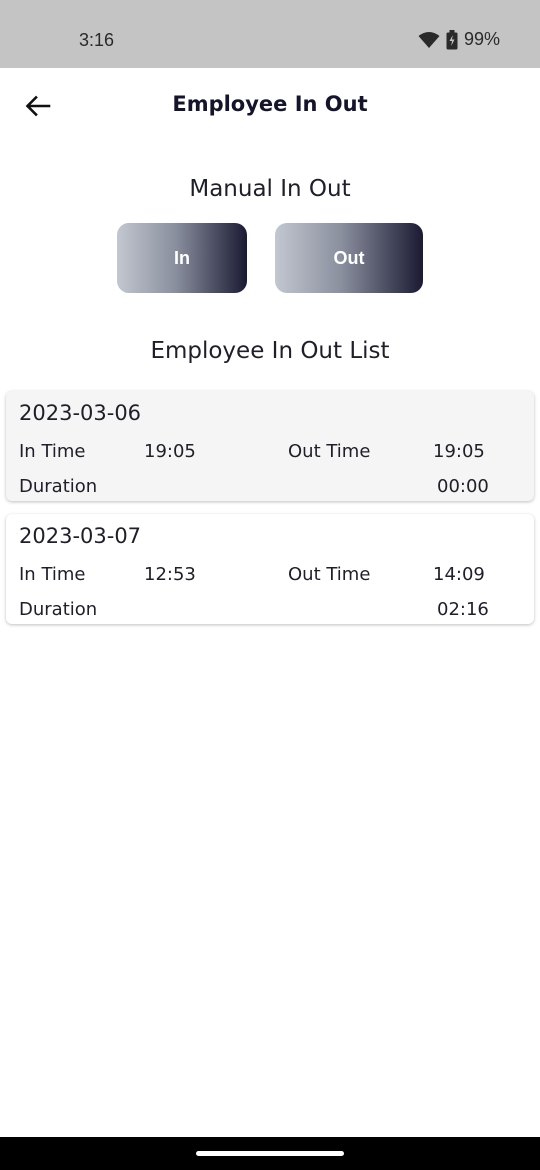 This screenshot has height=1170, width=540. What do you see at coordinates (270, 189) in the screenshot?
I see `manual-in-out-title: Manual In Out` at bounding box center [270, 189].